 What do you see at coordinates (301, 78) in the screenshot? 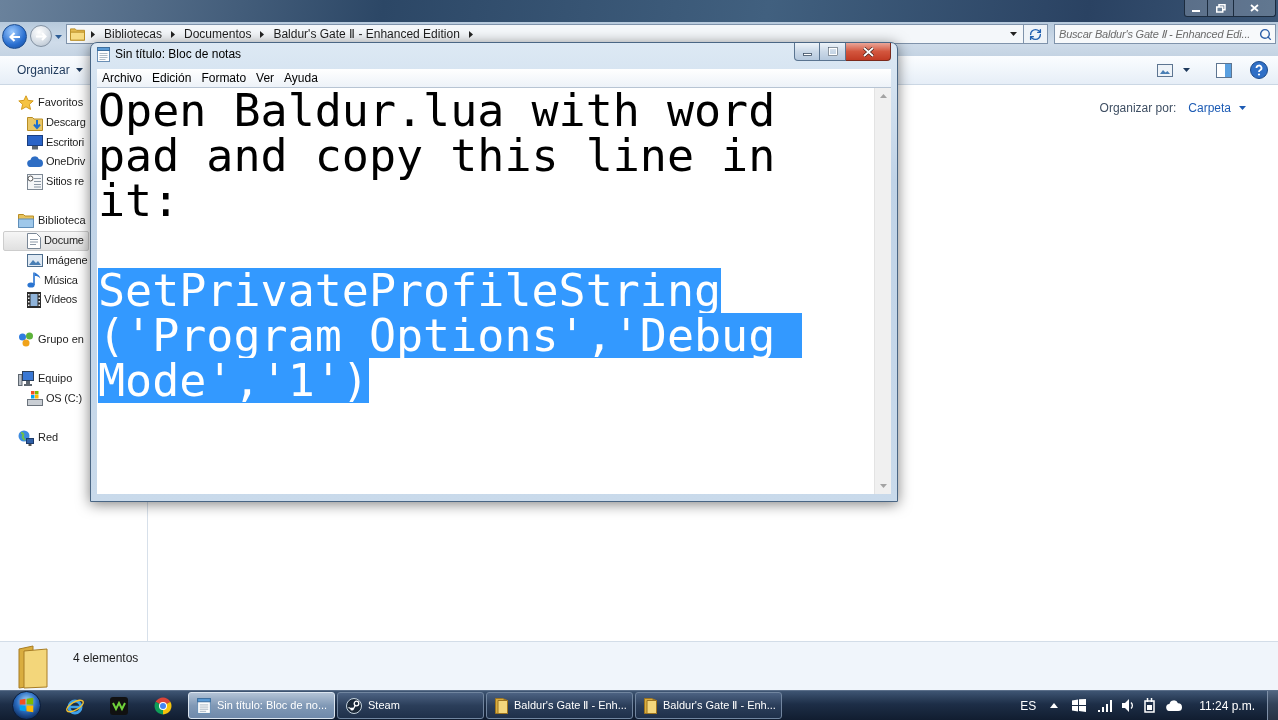
I see `menu-item: Ayuda` at bounding box center [301, 78].